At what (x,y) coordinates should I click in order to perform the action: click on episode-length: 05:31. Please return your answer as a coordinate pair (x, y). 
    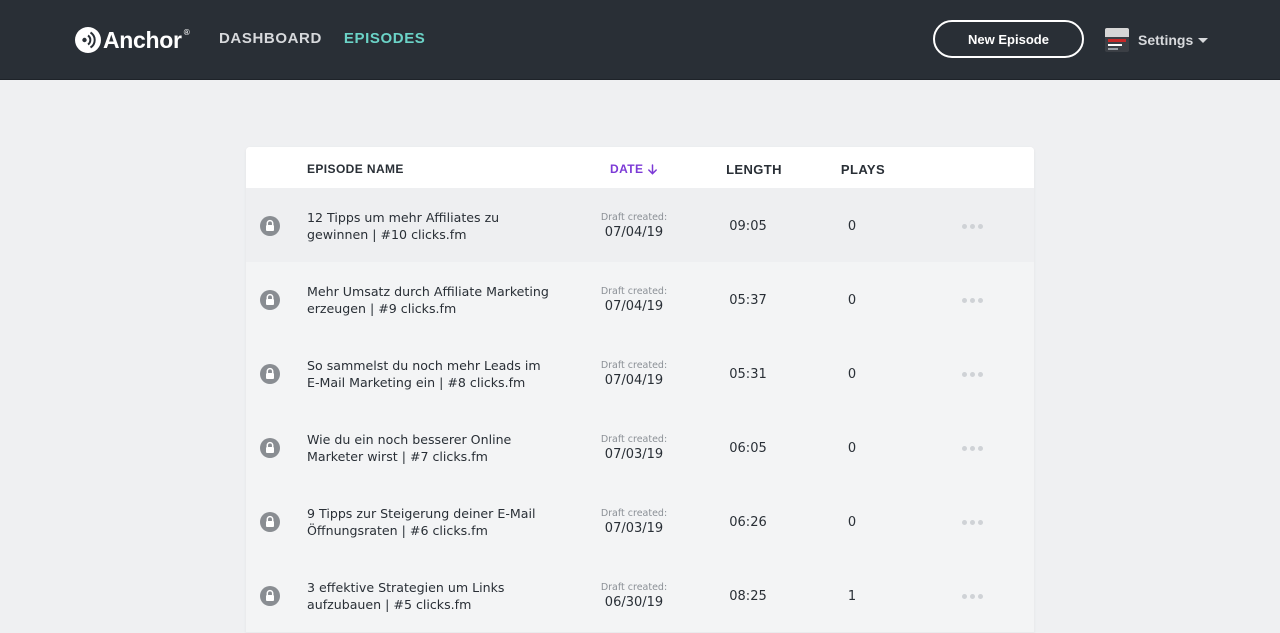
    Looking at the image, I should click on (748, 374).